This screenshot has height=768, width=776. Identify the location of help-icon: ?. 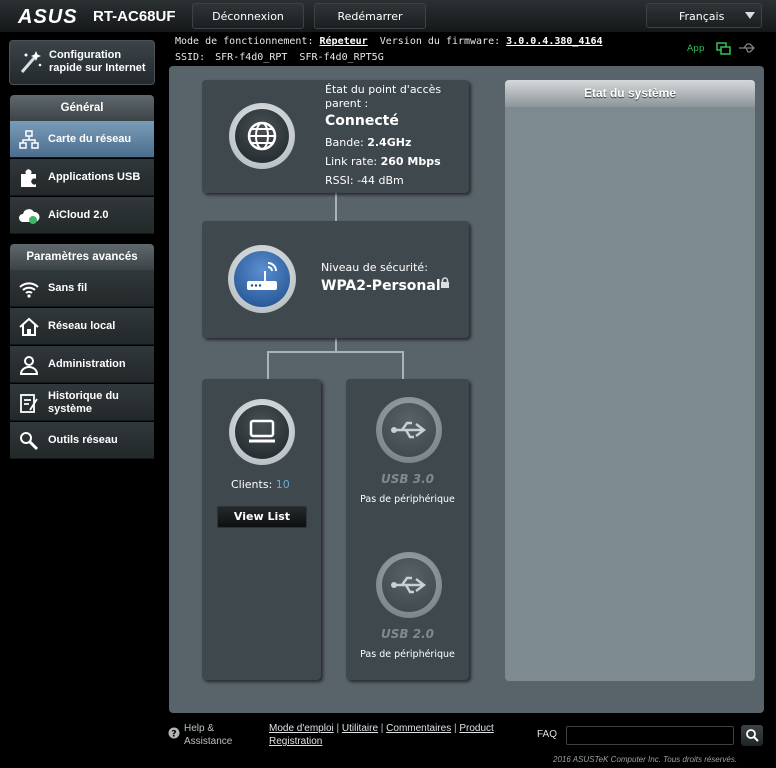
(174, 733).